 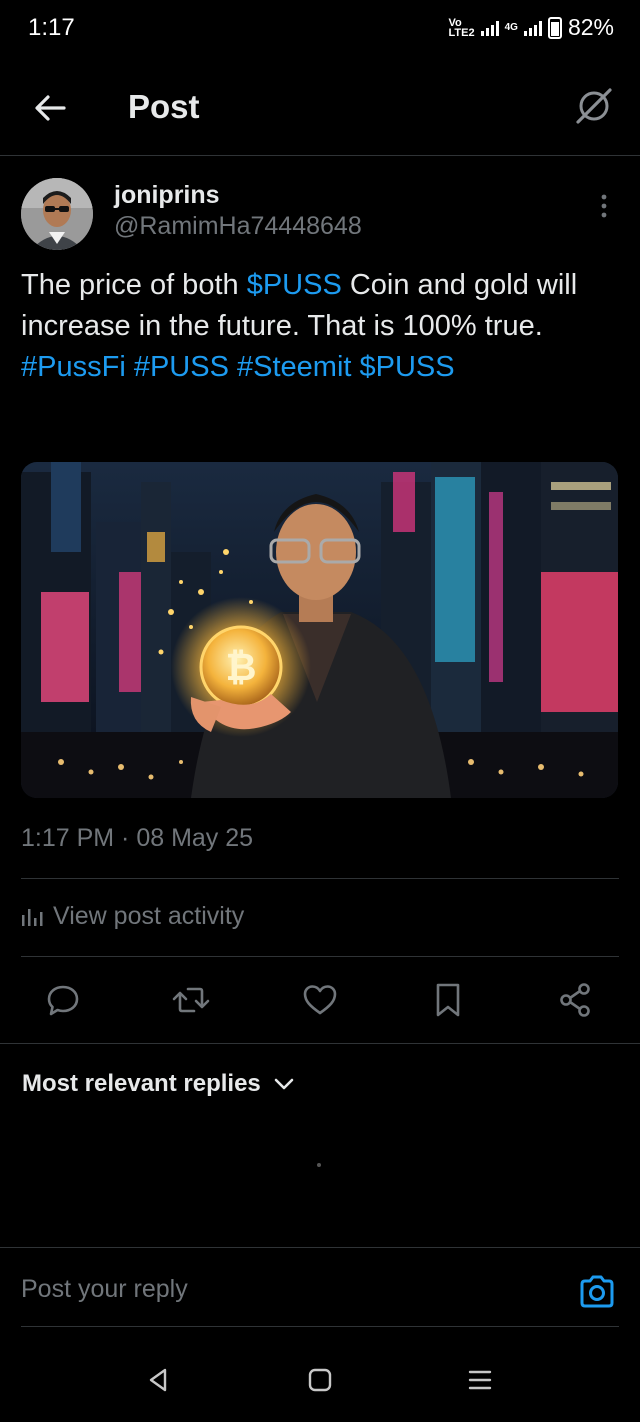 I want to click on battery-icon, so click(x=554, y=27).